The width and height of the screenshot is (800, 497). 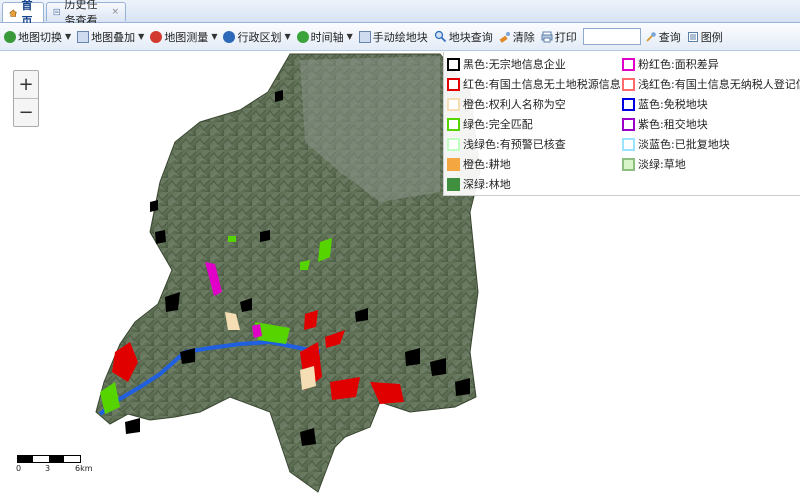 What do you see at coordinates (684, 144) in the screenshot?
I see `legend-label: 淡蓝色:已批复地块` at bounding box center [684, 144].